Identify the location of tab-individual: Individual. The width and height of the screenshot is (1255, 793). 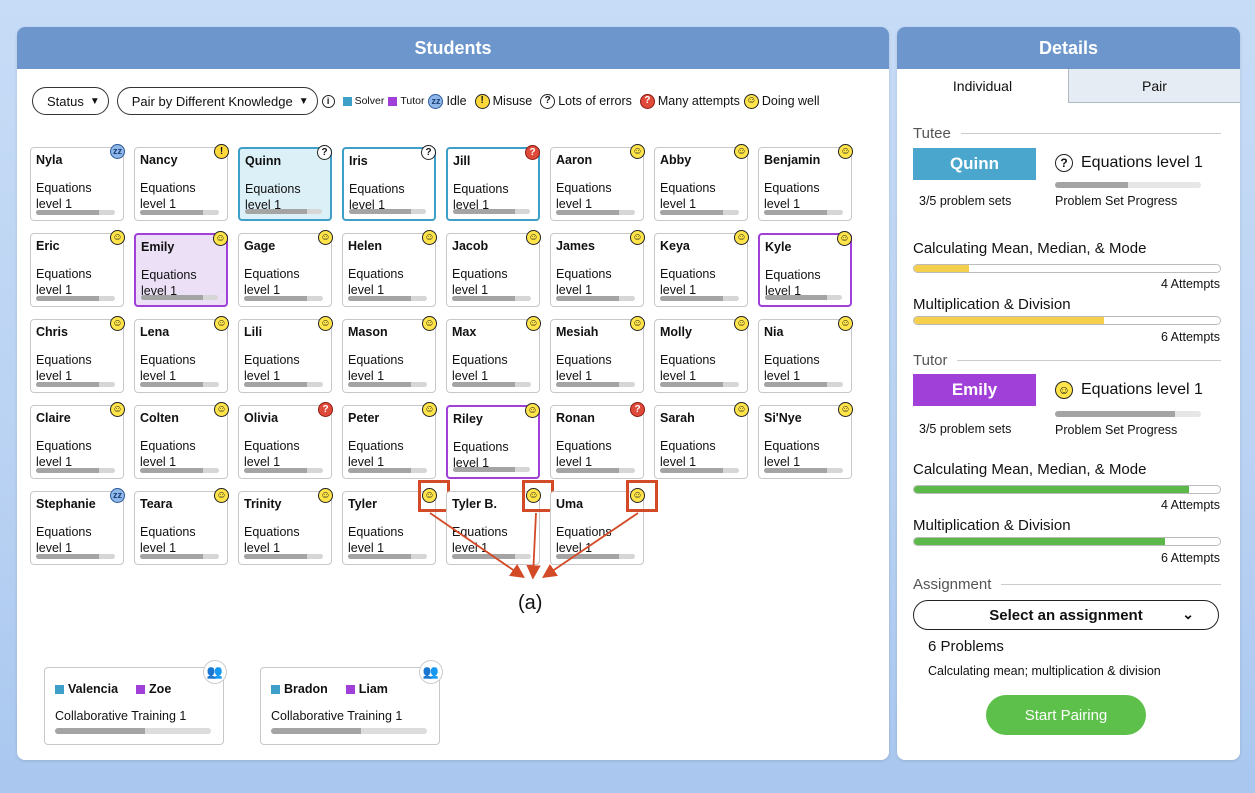
(982, 86).